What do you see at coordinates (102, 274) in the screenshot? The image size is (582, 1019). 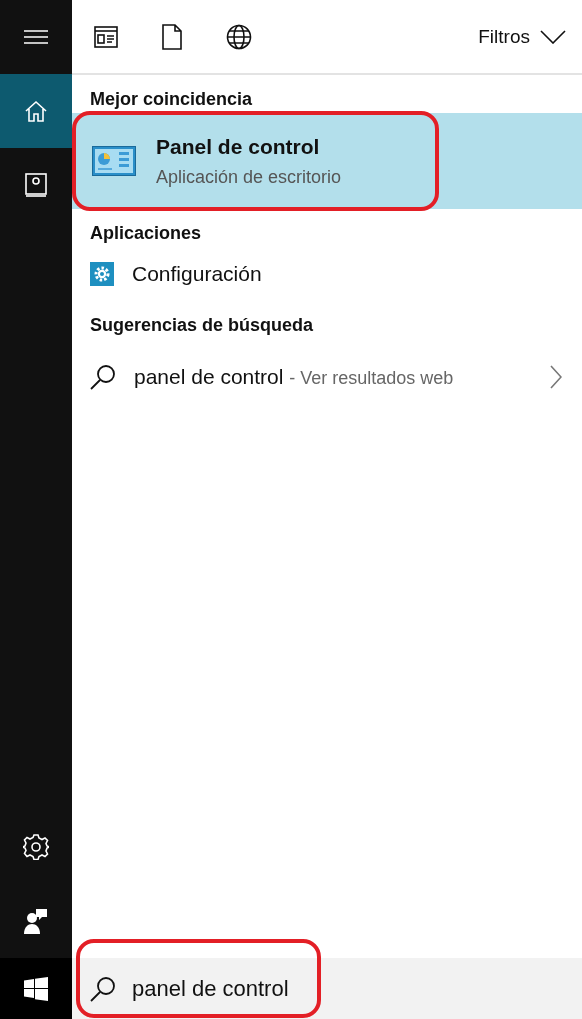 I see `gear-icon` at bounding box center [102, 274].